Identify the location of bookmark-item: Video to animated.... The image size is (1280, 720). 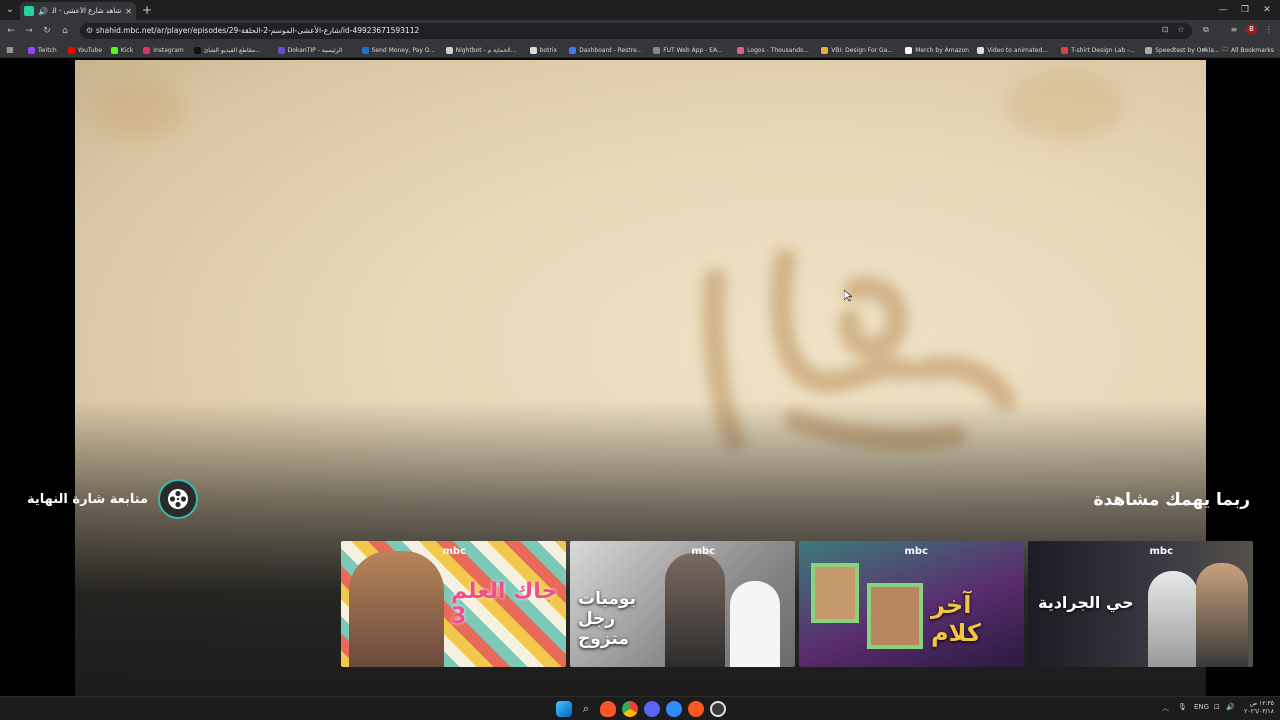
(1012, 50).